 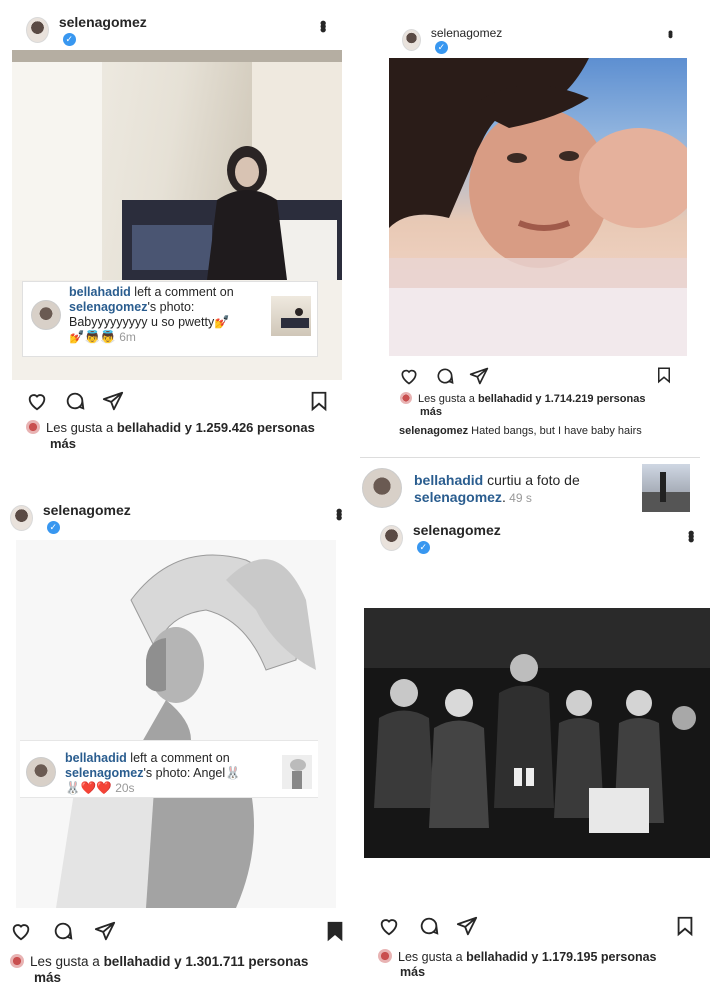 I want to click on comment-emojis: 💅👼👼, so click(x=92, y=337).